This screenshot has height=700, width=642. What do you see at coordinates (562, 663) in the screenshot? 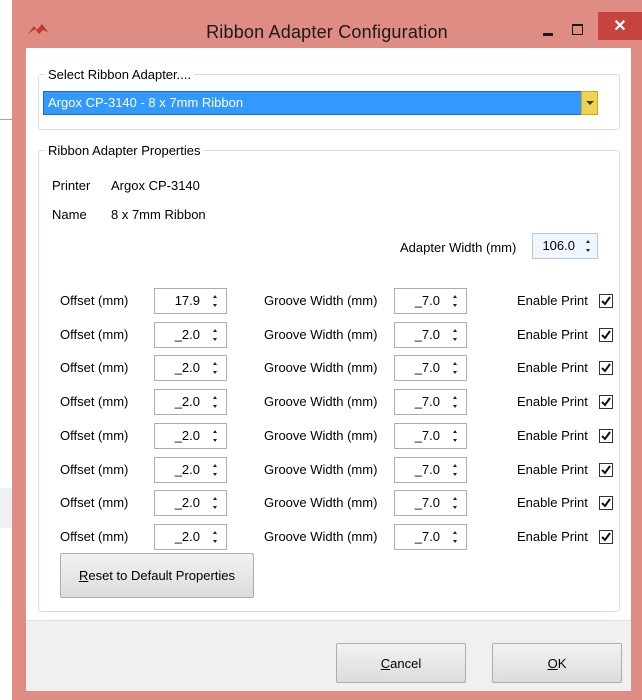
I see `ok-label: K` at bounding box center [562, 663].